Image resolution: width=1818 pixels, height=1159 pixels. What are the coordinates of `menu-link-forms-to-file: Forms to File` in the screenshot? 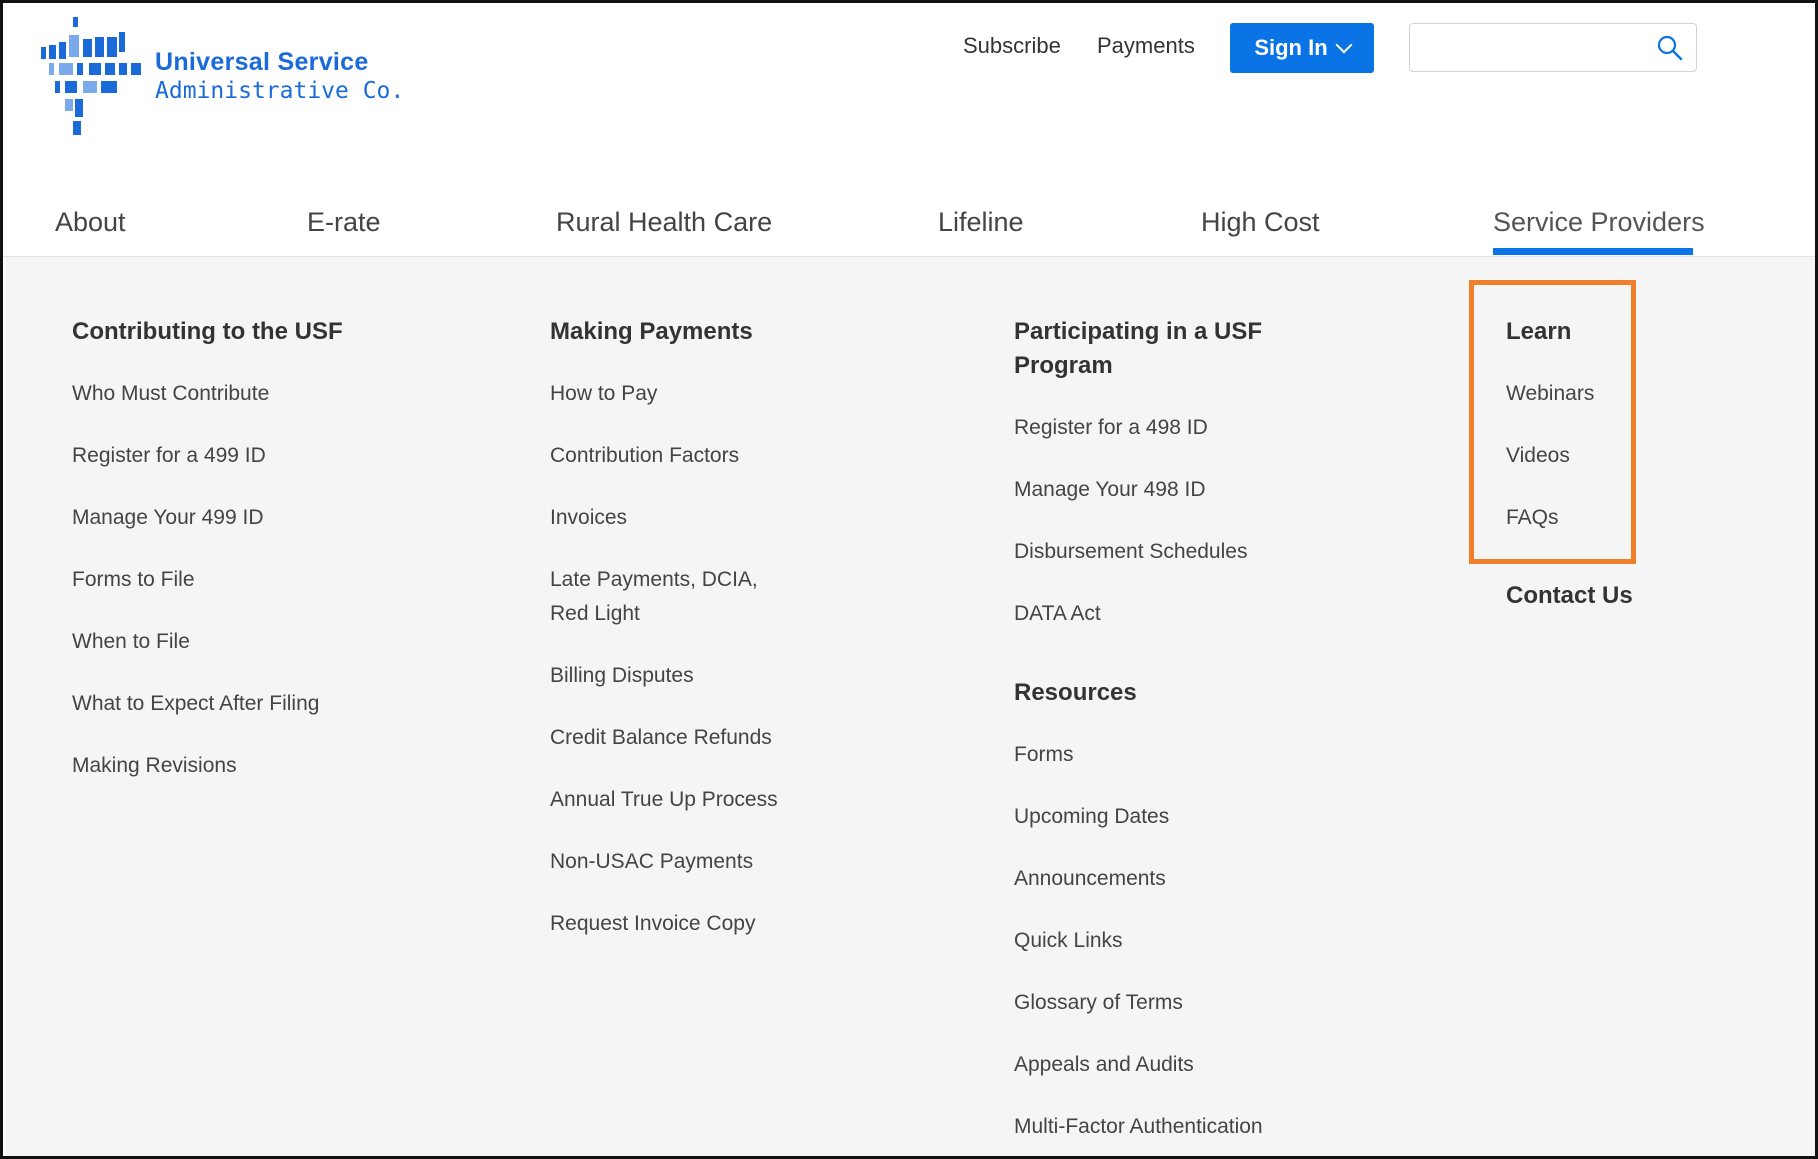 It's located at (207, 580).